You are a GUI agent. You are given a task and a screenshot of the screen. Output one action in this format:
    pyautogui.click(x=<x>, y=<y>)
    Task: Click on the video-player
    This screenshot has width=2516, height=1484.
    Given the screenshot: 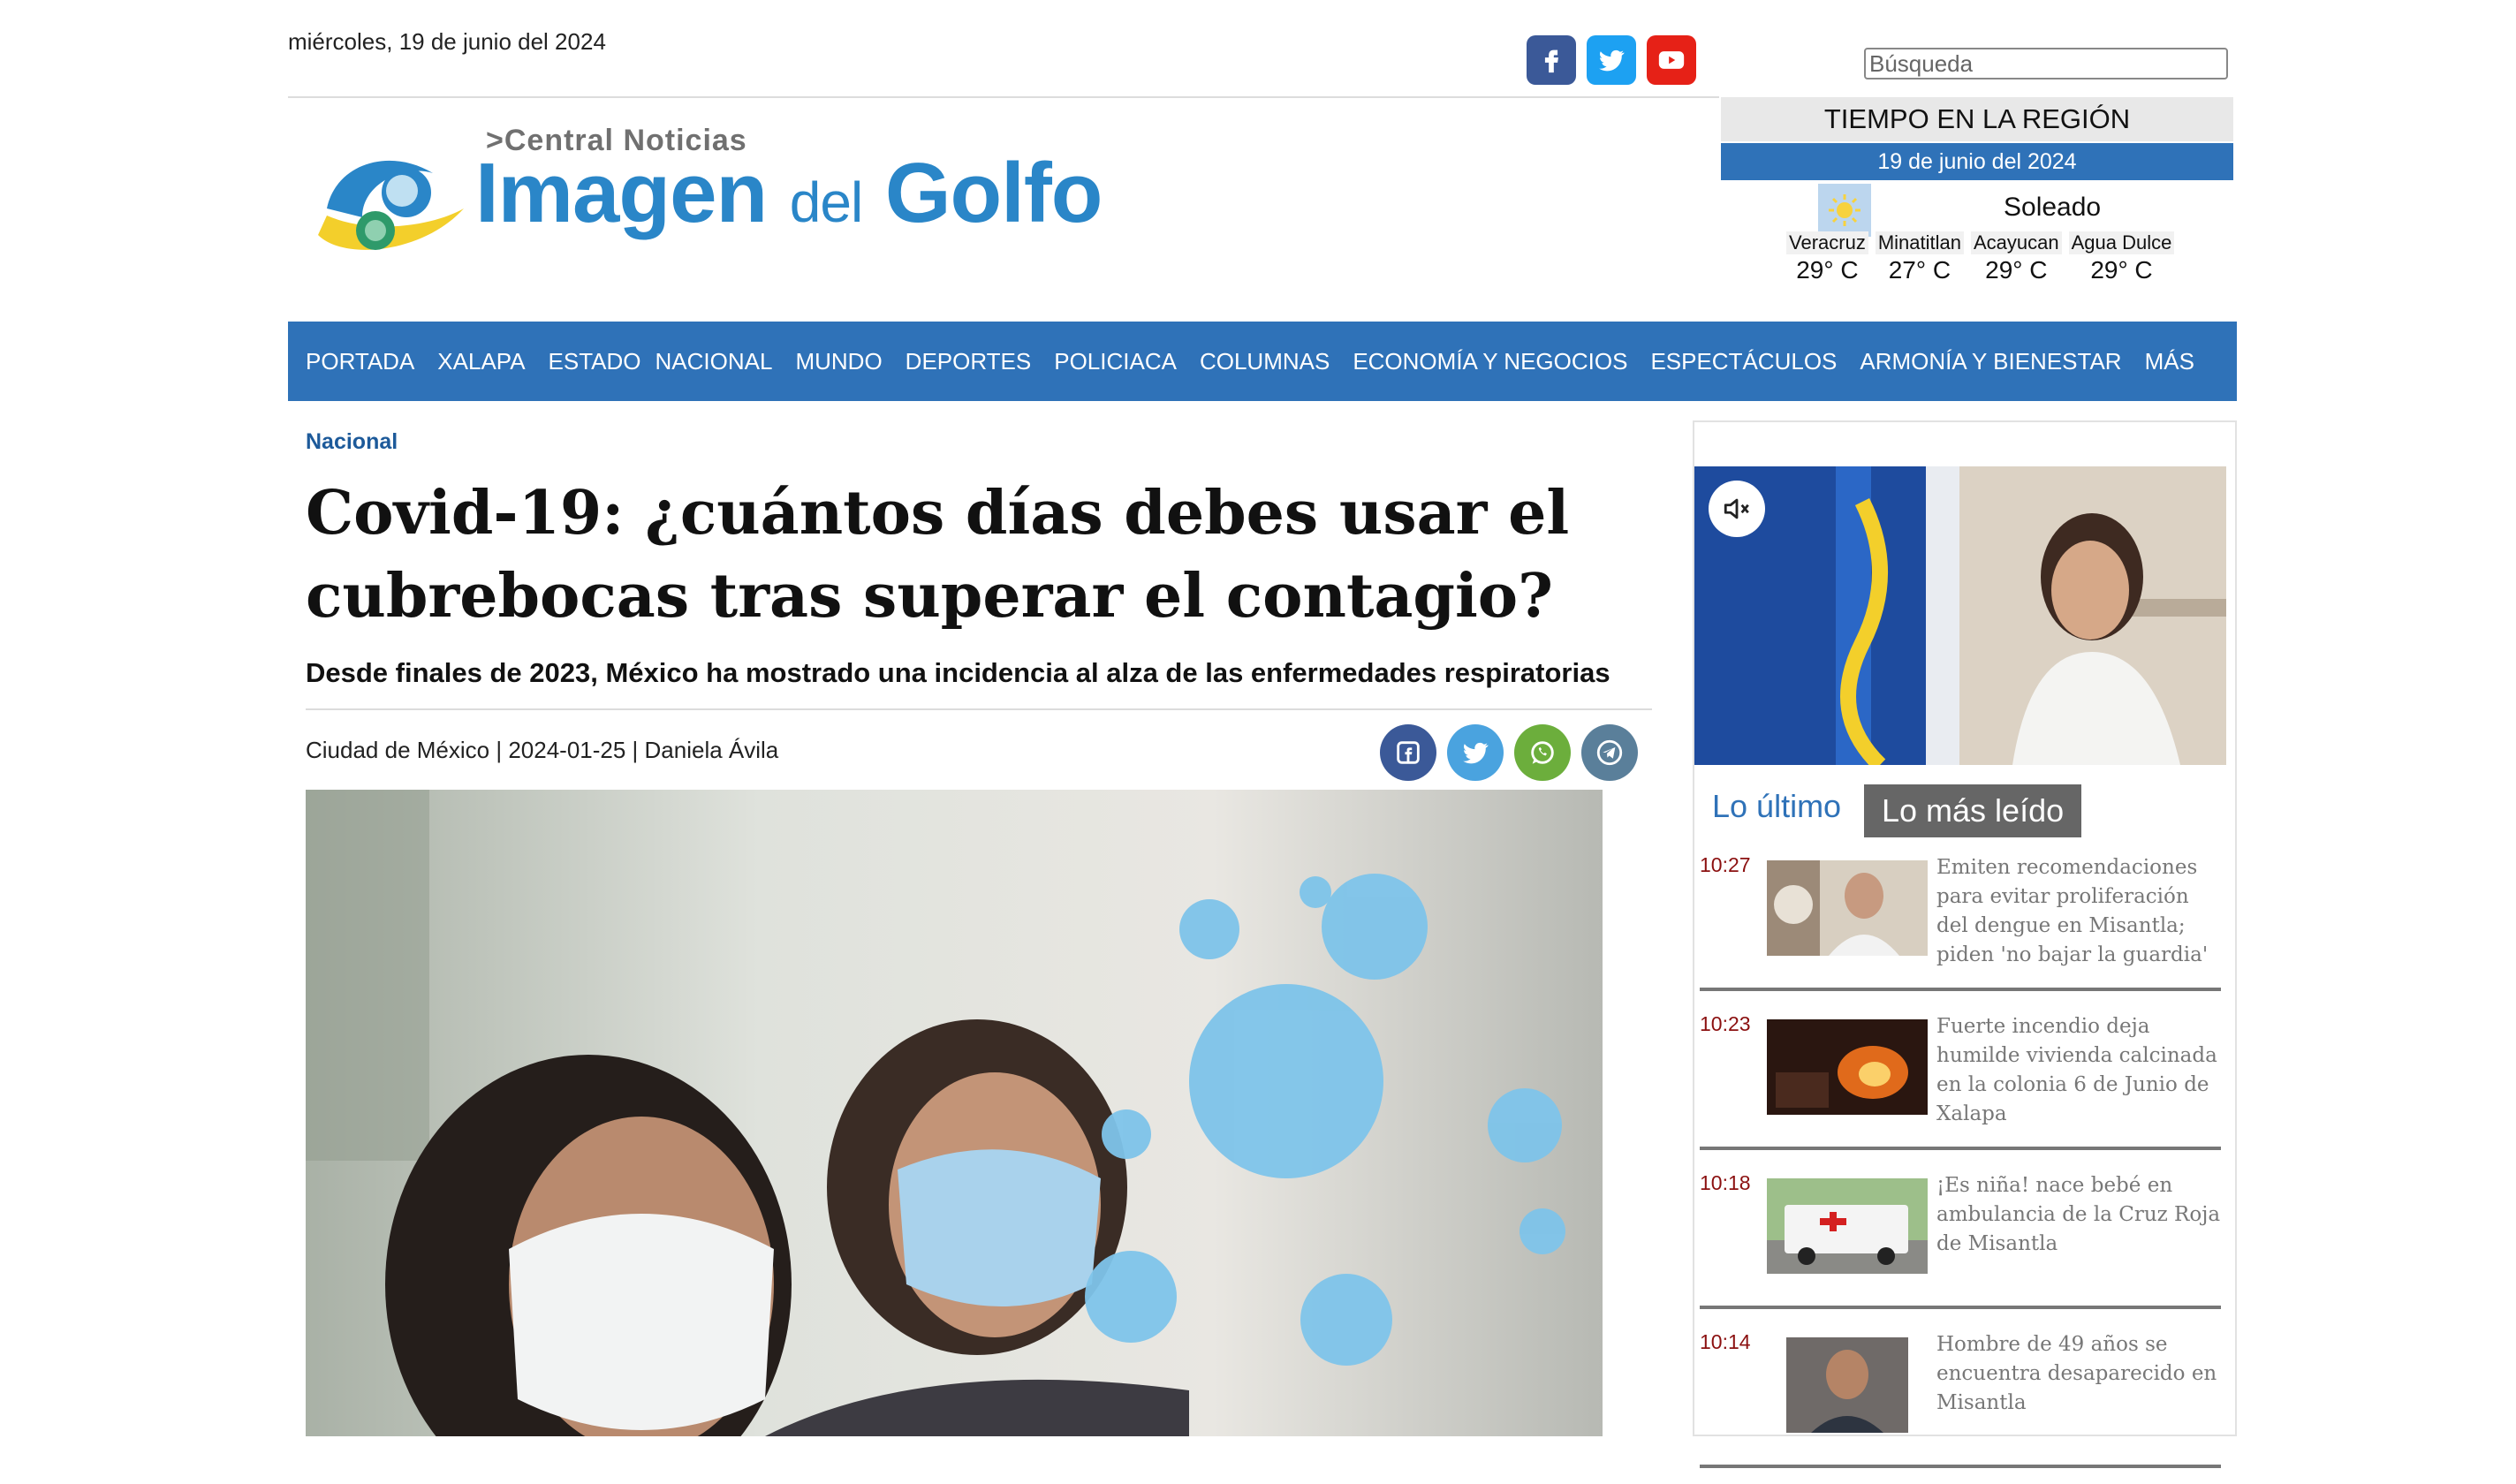 What is the action you would take?
    pyautogui.click(x=1960, y=615)
    